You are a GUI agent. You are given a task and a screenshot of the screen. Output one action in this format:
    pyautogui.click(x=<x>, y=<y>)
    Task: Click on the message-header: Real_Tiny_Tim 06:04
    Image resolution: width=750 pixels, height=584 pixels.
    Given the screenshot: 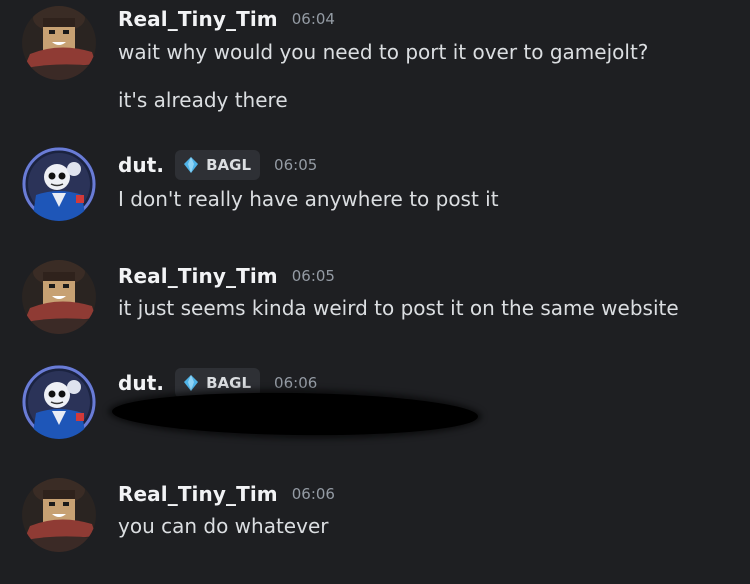 What is the action you would take?
    pyautogui.click(x=226, y=19)
    